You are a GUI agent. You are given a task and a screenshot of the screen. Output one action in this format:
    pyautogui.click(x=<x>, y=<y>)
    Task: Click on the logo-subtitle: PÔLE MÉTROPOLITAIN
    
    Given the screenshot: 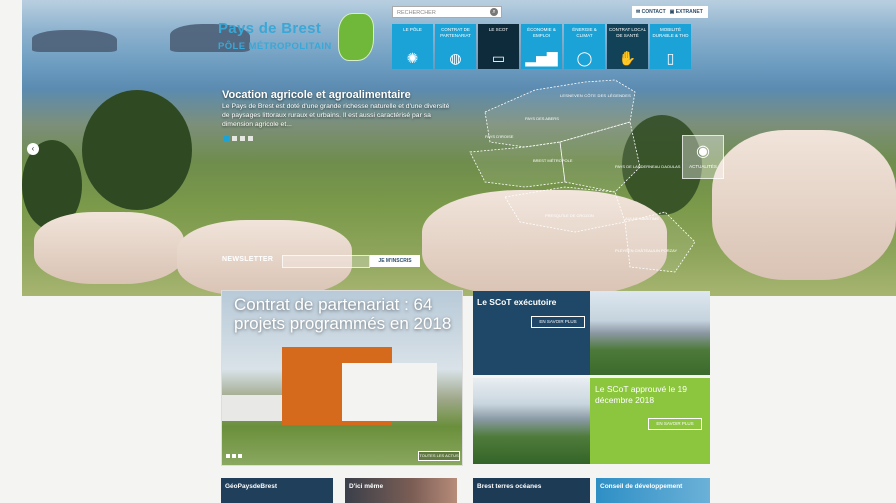 What is the action you would take?
    pyautogui.click(x=275, y=46)
    